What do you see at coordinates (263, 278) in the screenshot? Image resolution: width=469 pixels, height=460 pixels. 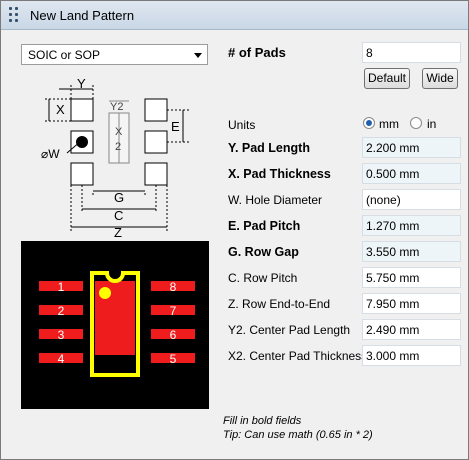 I see `row-pitch-label: C. Row Pitch` at bounding box center [263, 278].